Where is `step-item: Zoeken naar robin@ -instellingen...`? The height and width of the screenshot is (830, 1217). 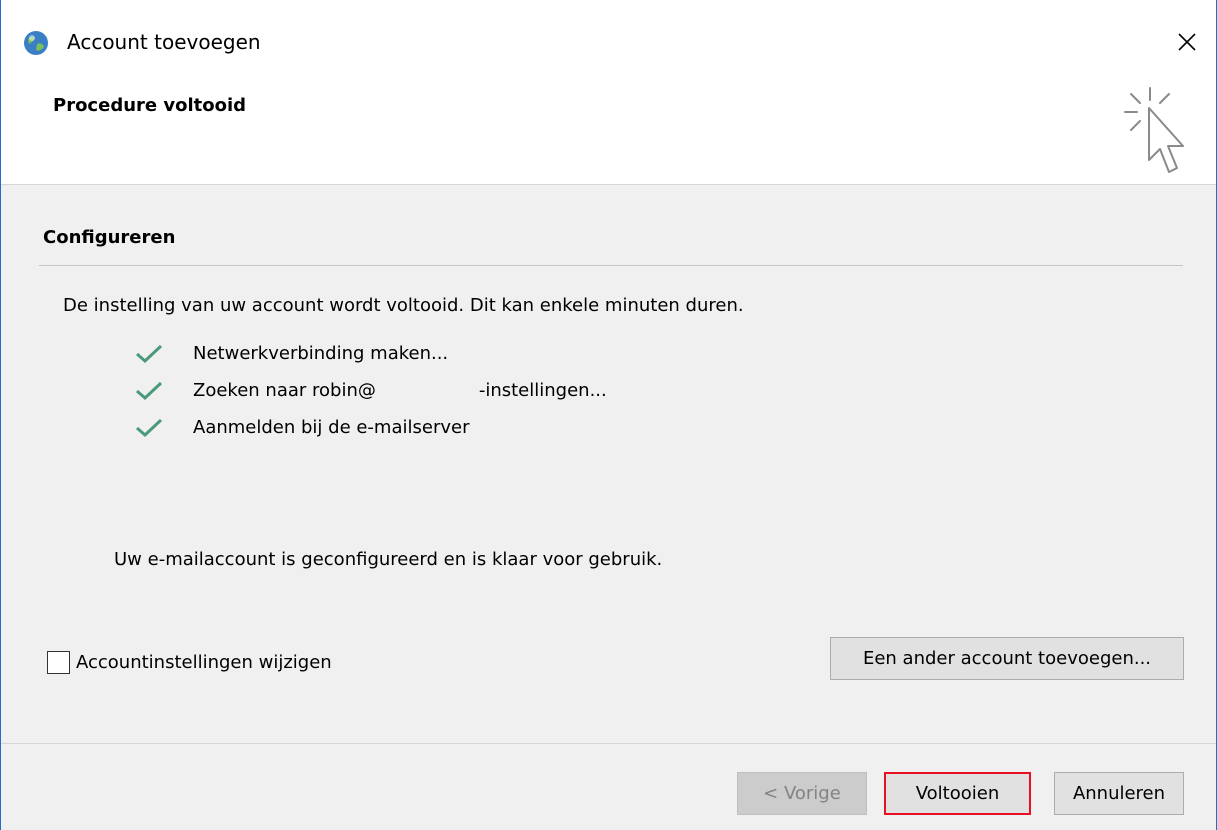
step-item: Zoeken naar robin@ -instellingen... is located at coordinates (369, 390).